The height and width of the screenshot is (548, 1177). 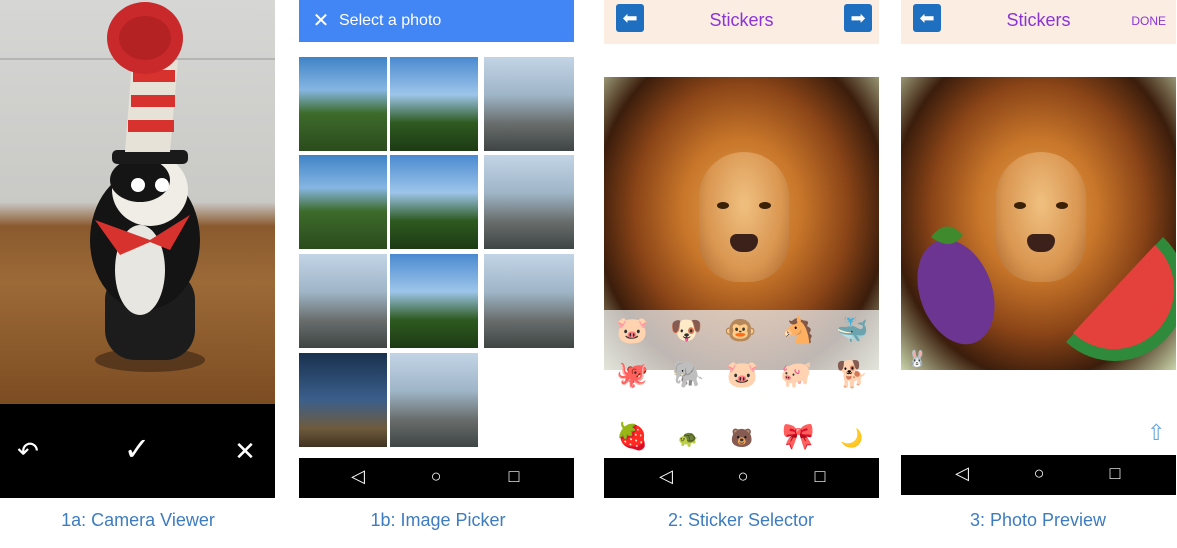 I want to click on next-button: ➡, so click(x=858, y=18).